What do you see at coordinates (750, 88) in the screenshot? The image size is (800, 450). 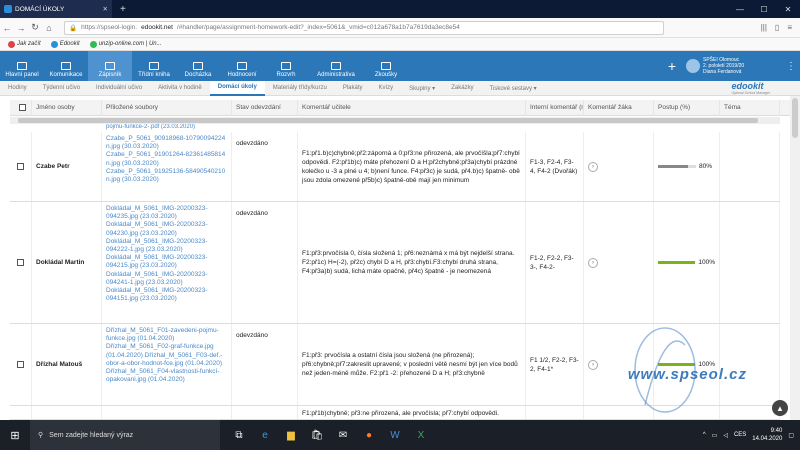 I see `edookit-logo: edookit Optimal School Manager` at bounding box center [750, 88].